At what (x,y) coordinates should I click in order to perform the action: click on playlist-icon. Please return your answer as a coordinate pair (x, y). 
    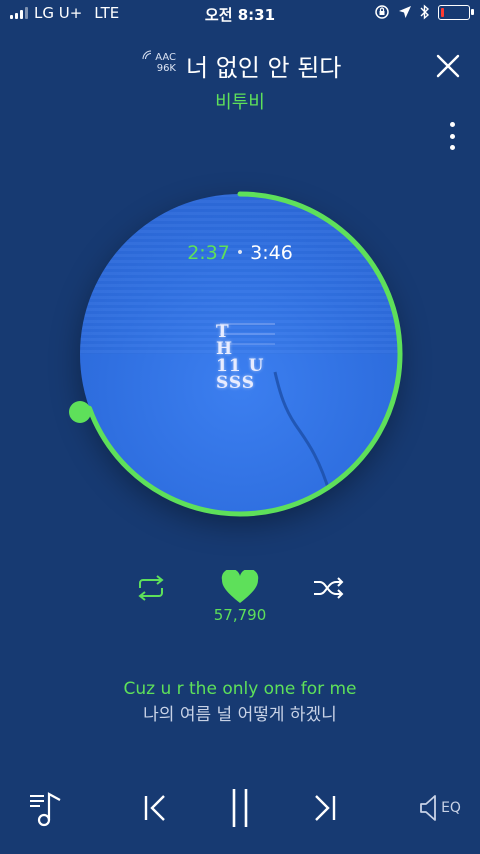
    Looking at the image, I should click on (45, 809).